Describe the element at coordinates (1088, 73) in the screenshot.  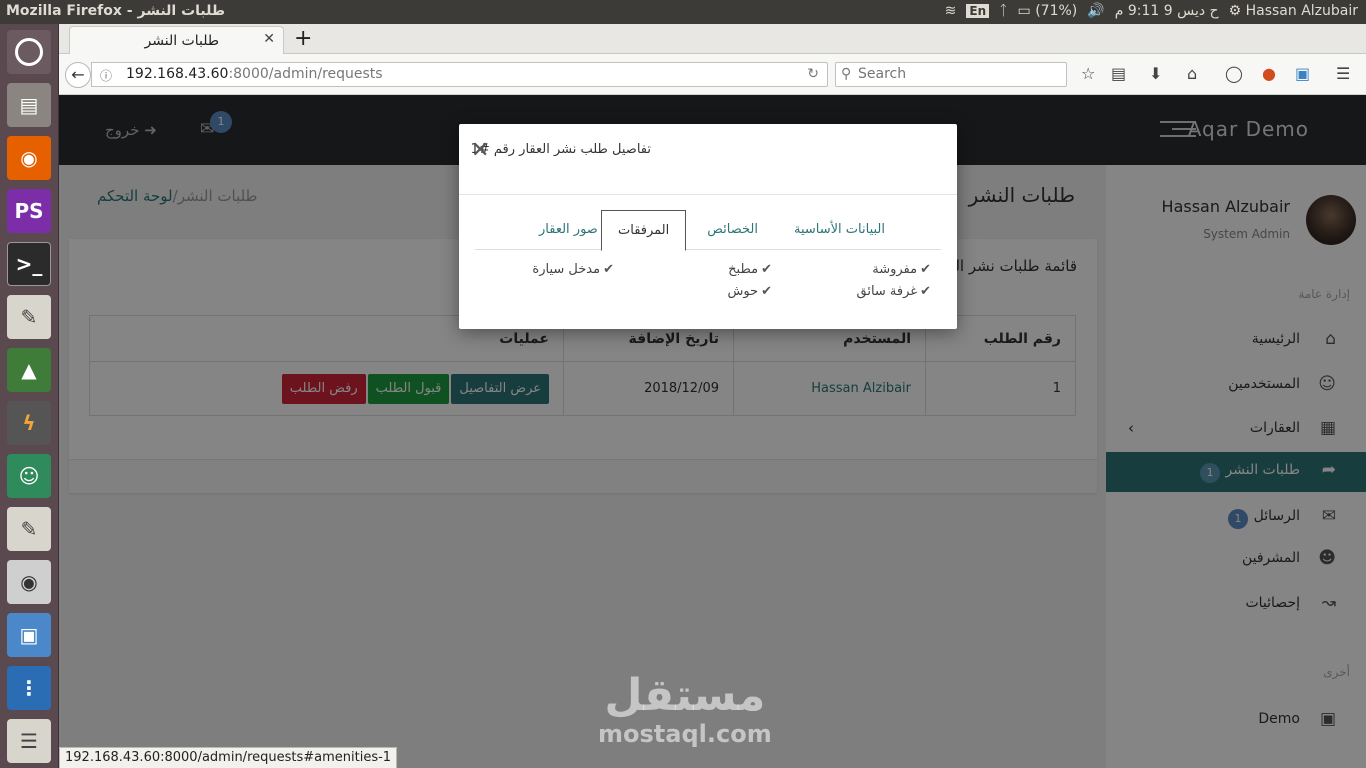
I see `bookmark-star-icon: ☆` at that location.